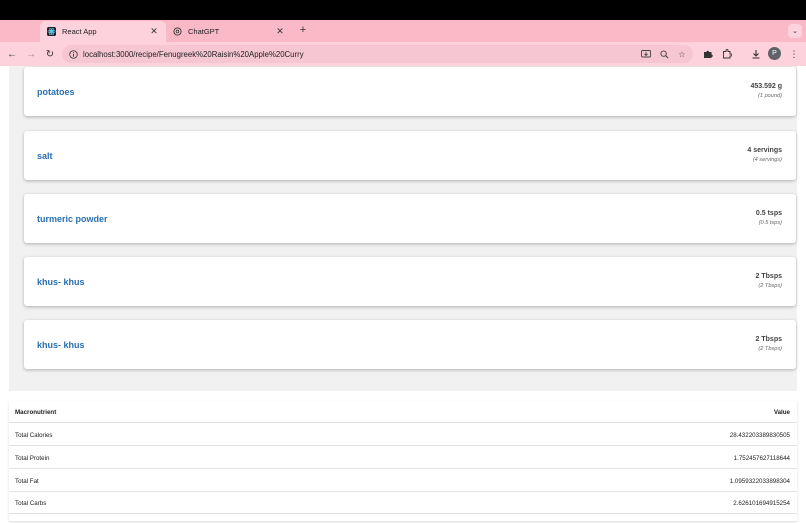 Image resolution: width=806 pixels, height=523 pixels. What do you see at coordinates (764, 150) in the screenshot?
I see `ingredient-amount: 4 servings` at bounding box center [764, 150].